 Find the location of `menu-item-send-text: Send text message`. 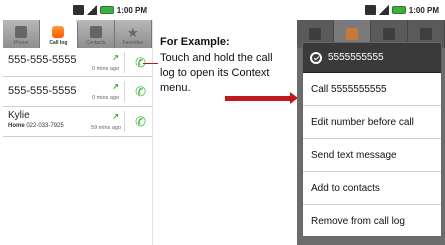

menu-item-send-text: Send text message is located at coordinates (372, 155).